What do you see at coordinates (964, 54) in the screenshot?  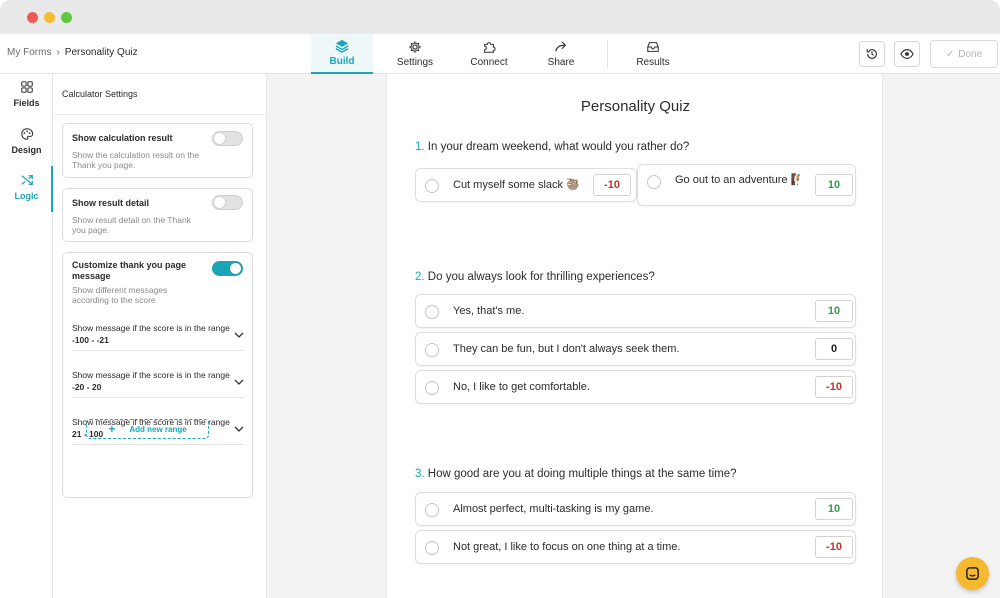 I see `done-button: ✓ Done` at bounding box center [964, 54].